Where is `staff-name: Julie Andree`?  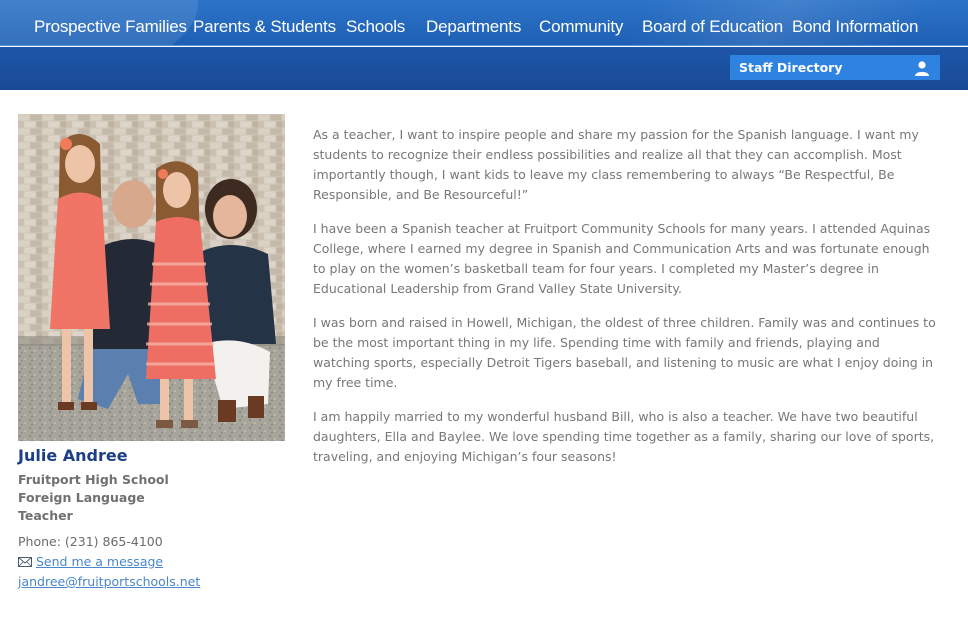 staff-name: Julie Andree is located at coordinates (73, 455).